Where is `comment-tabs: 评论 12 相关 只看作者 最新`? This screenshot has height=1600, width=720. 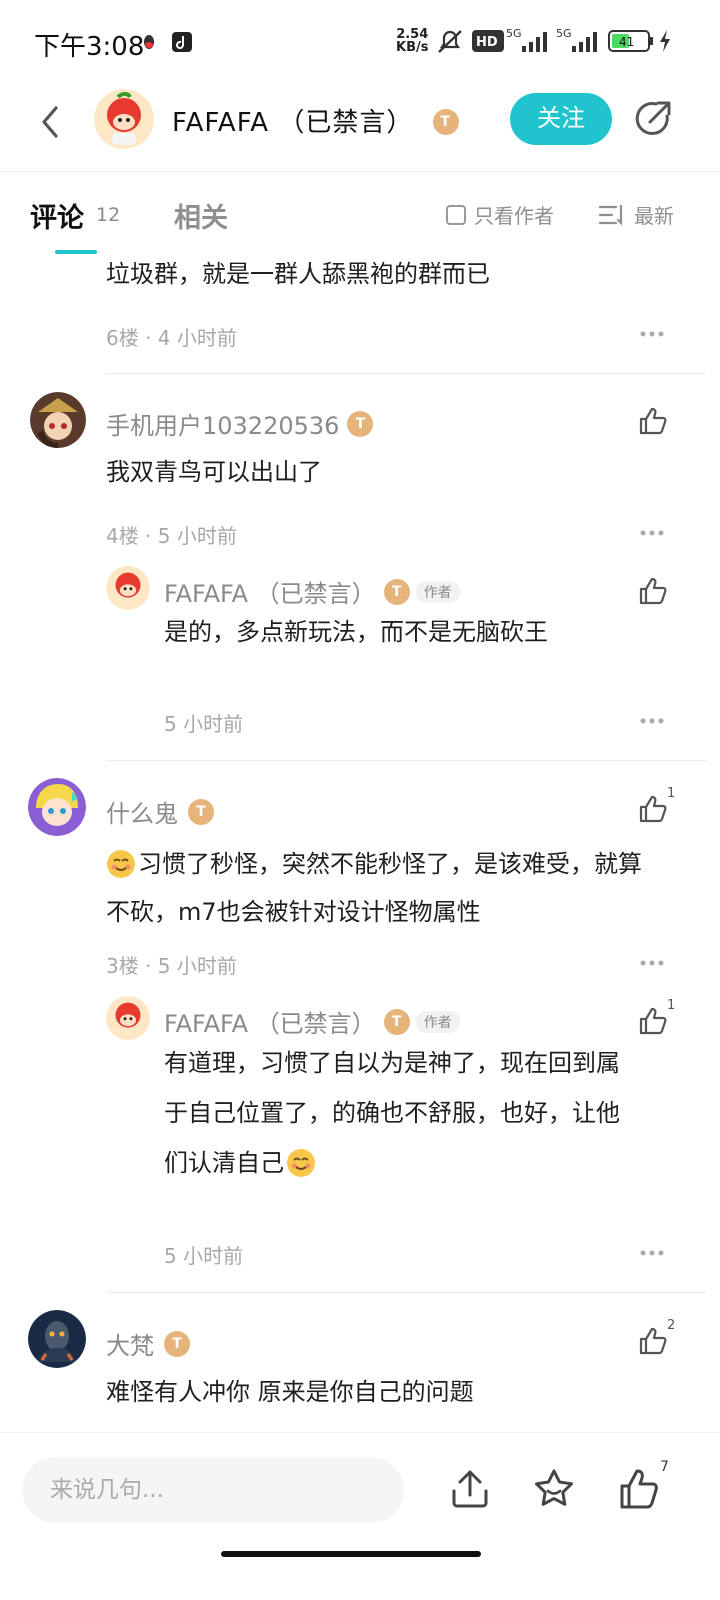
comment-tabs: 评论 12 相关 只看作者 最新 is located at coordinates (360, 214).